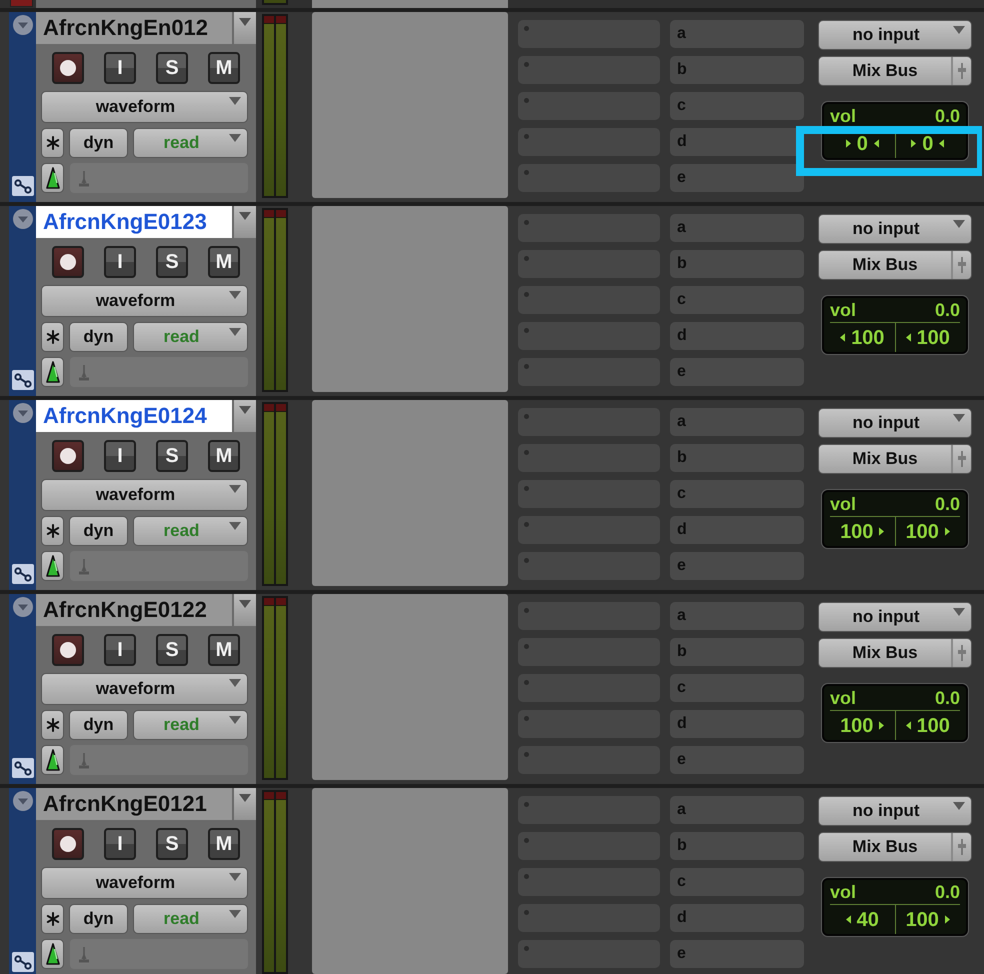 The width and height of the screenshot is (984, 974). Describe the element at coordinates (862, 919) in the screenshot. I see `pan-control: 40` at that location.